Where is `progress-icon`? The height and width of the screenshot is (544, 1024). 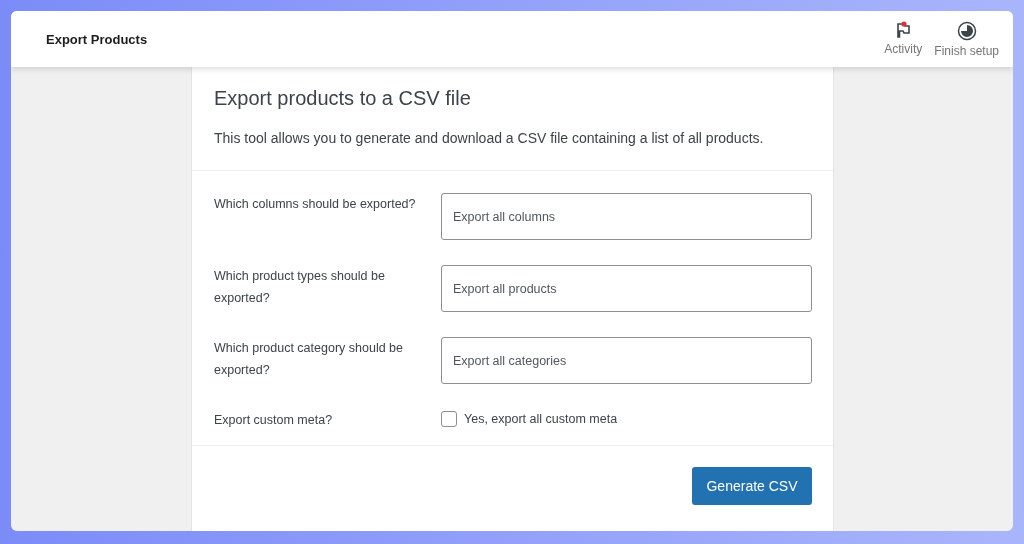 progress-icon is located at coordinates (966, 30).